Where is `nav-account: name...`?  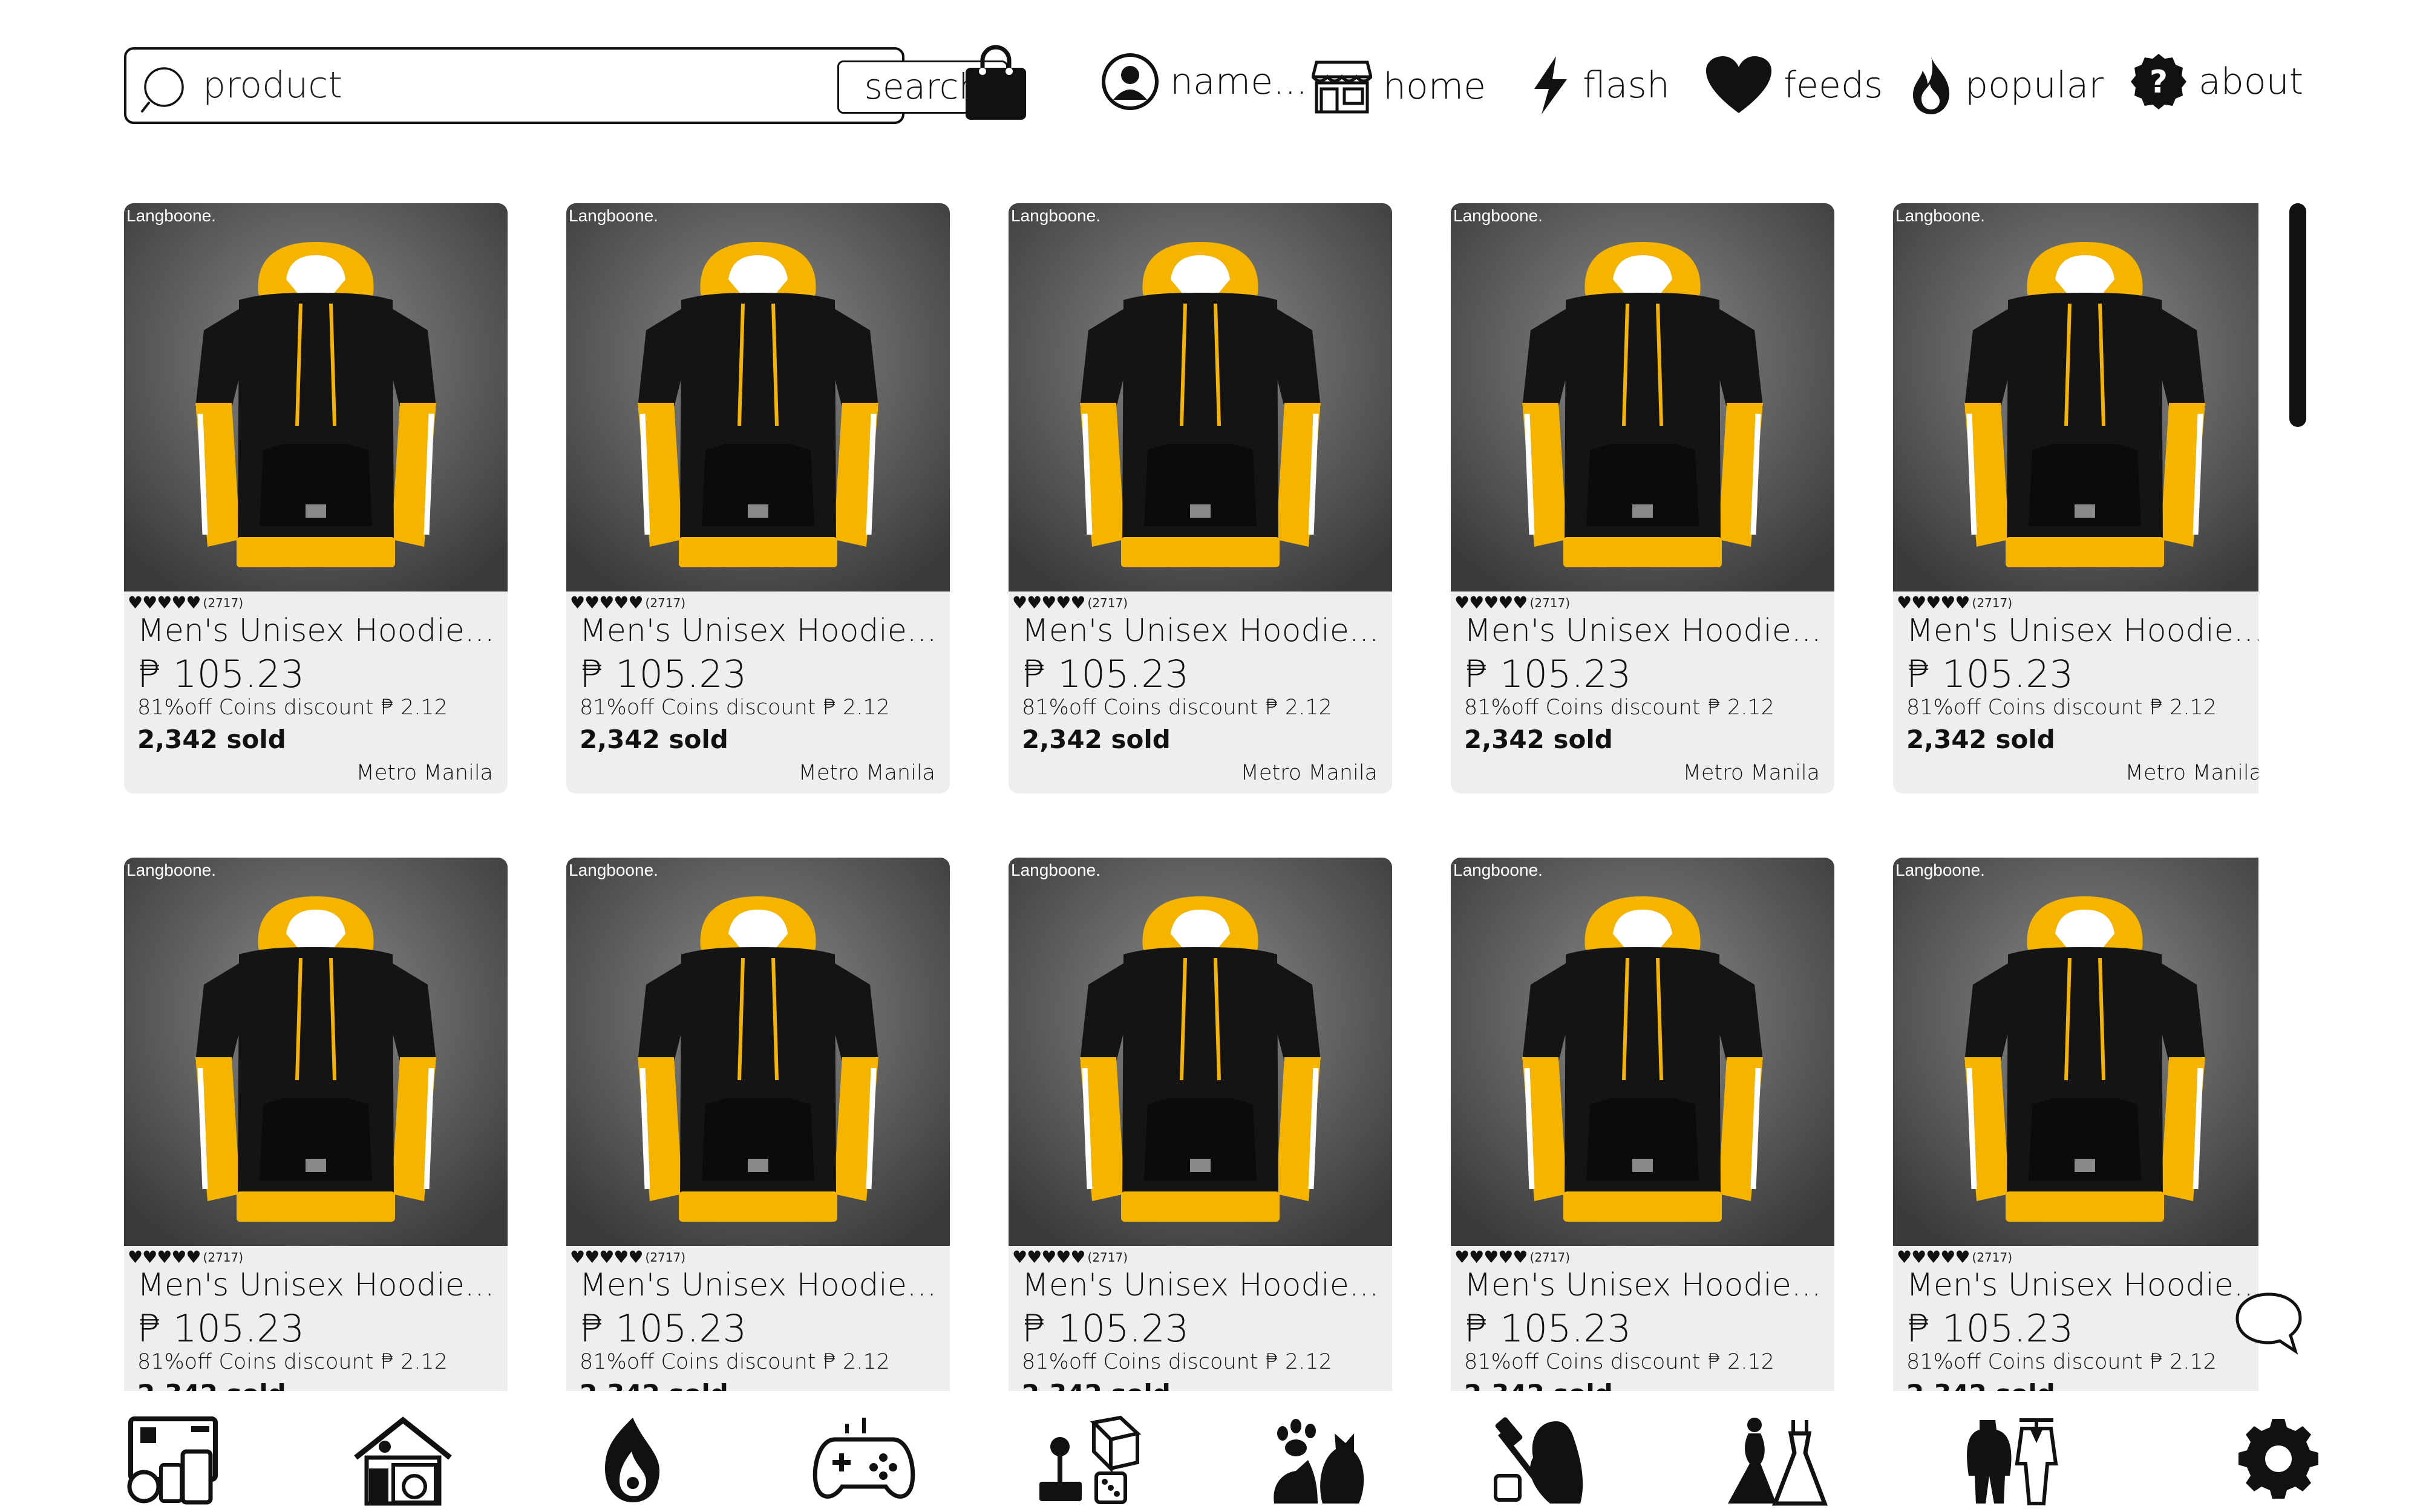 nav-account: name... is located at coordinates (1204, 81).